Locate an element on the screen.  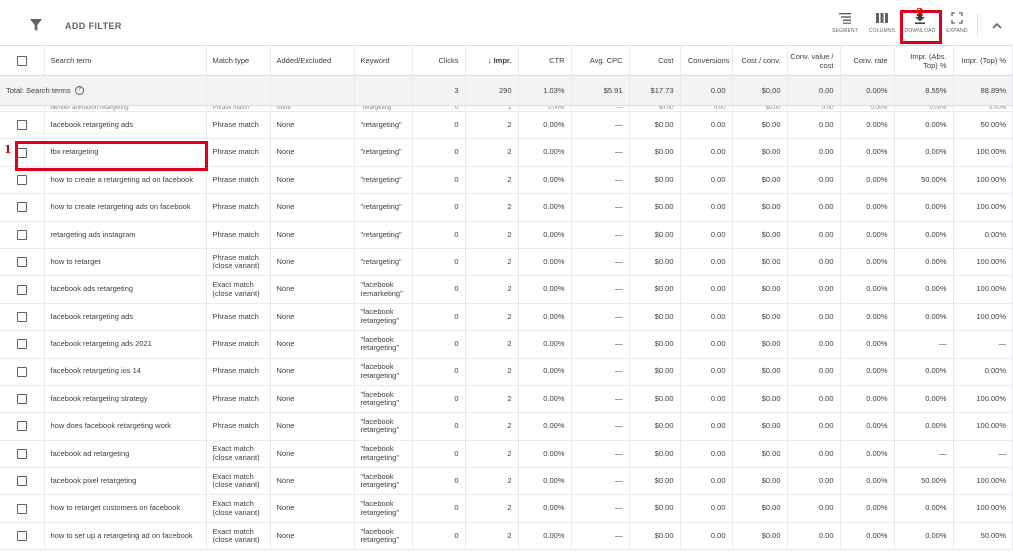
select-all-checkbox is located at coordinates (21, 60).